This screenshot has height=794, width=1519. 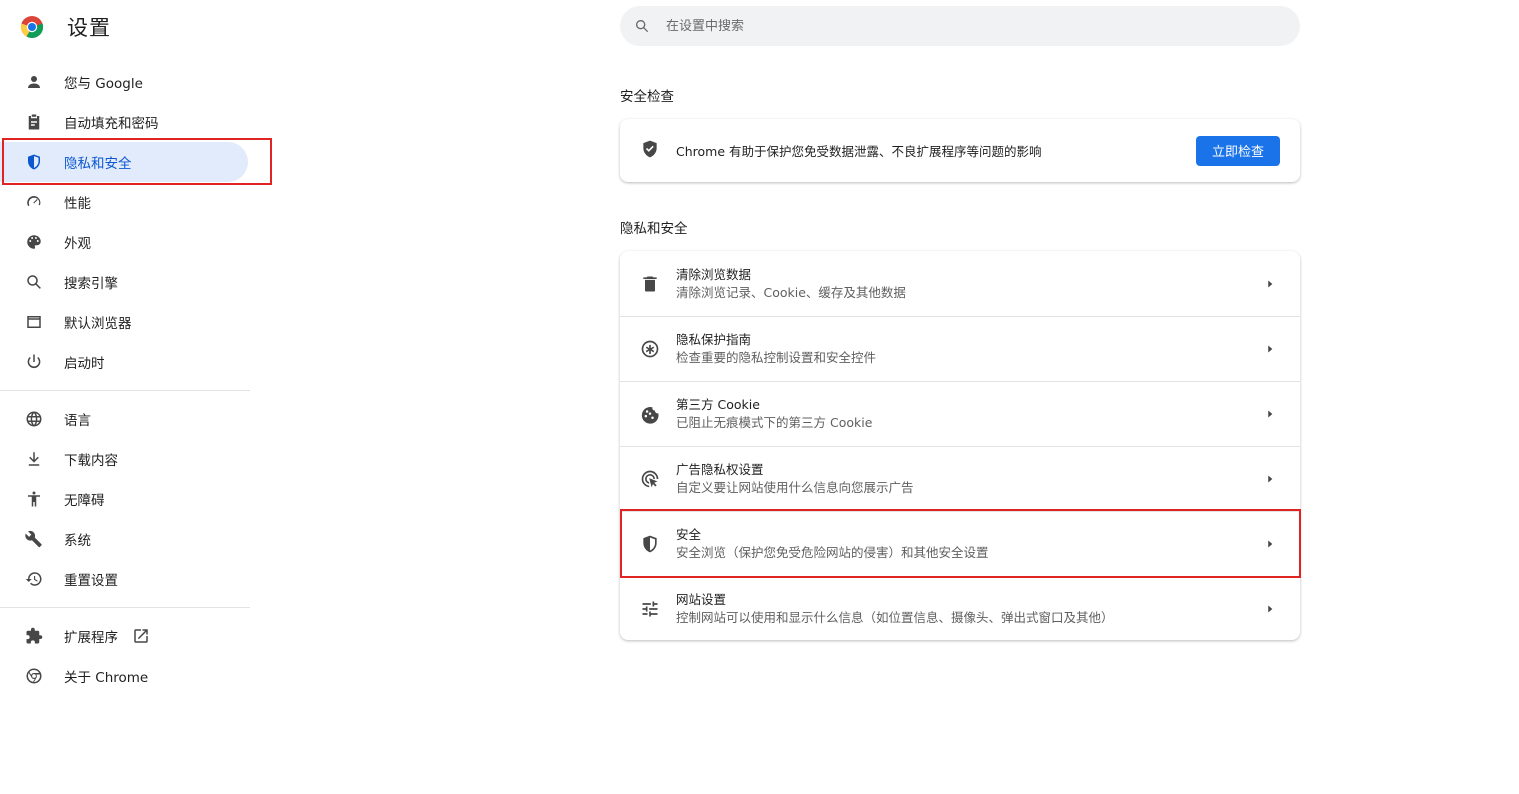 I want to click on row-title: 隐私保护指南, so click(x=714, y=339).